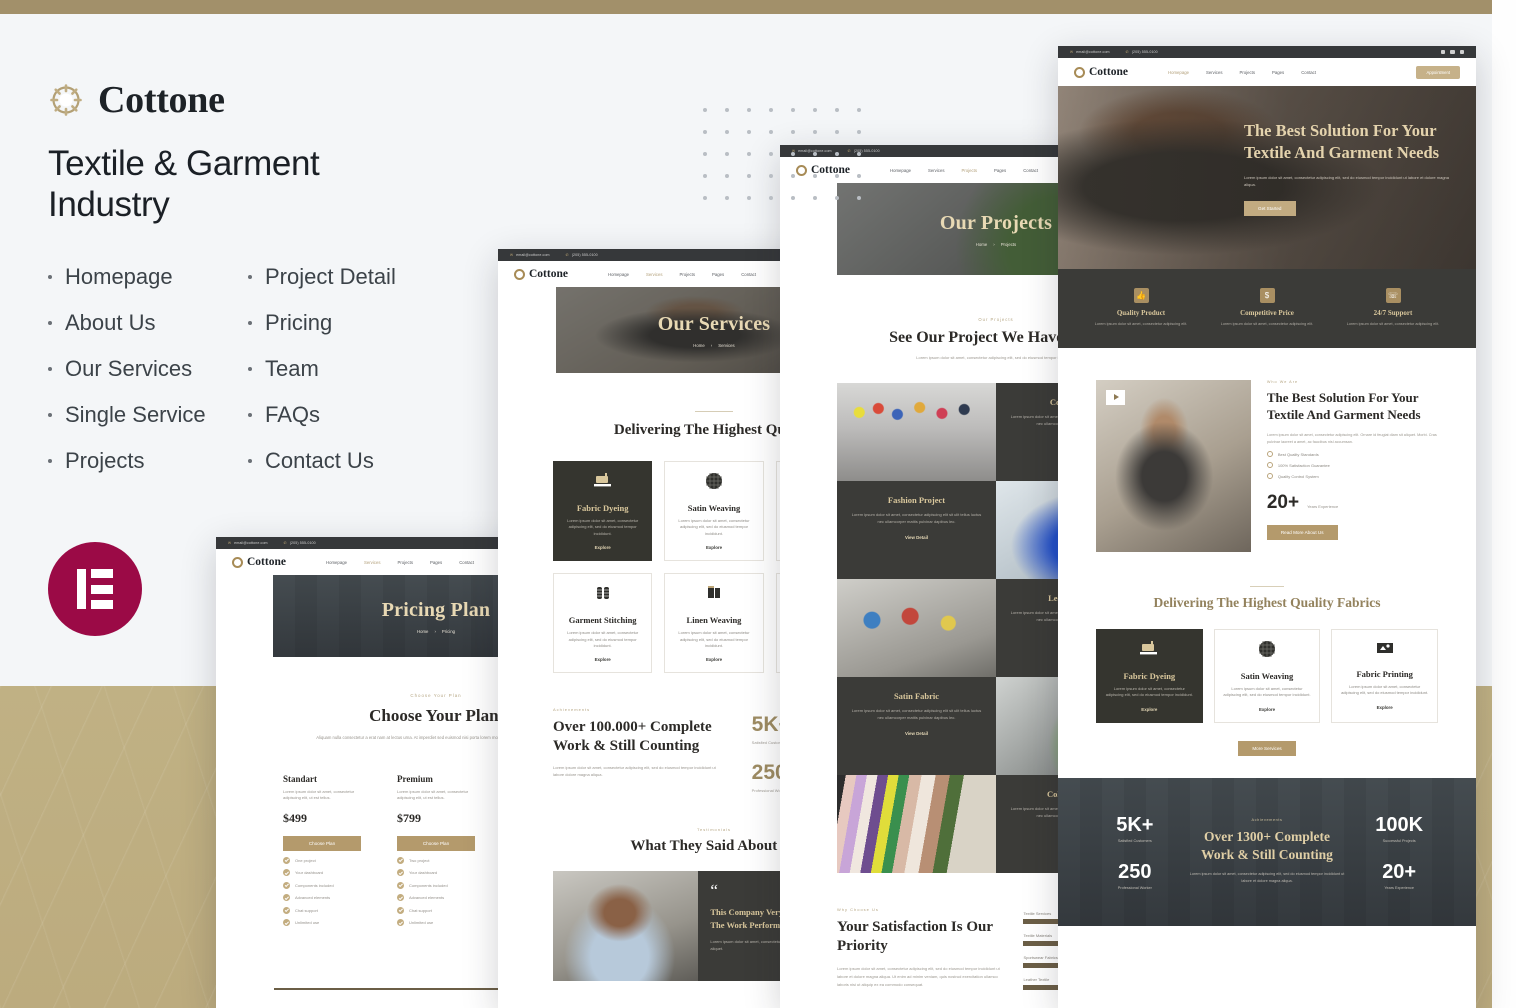  What do you see at coordinates (314, 885) in the screenshot?
I see `plan-feature-label: Components included` at bounding box center [314, 885].